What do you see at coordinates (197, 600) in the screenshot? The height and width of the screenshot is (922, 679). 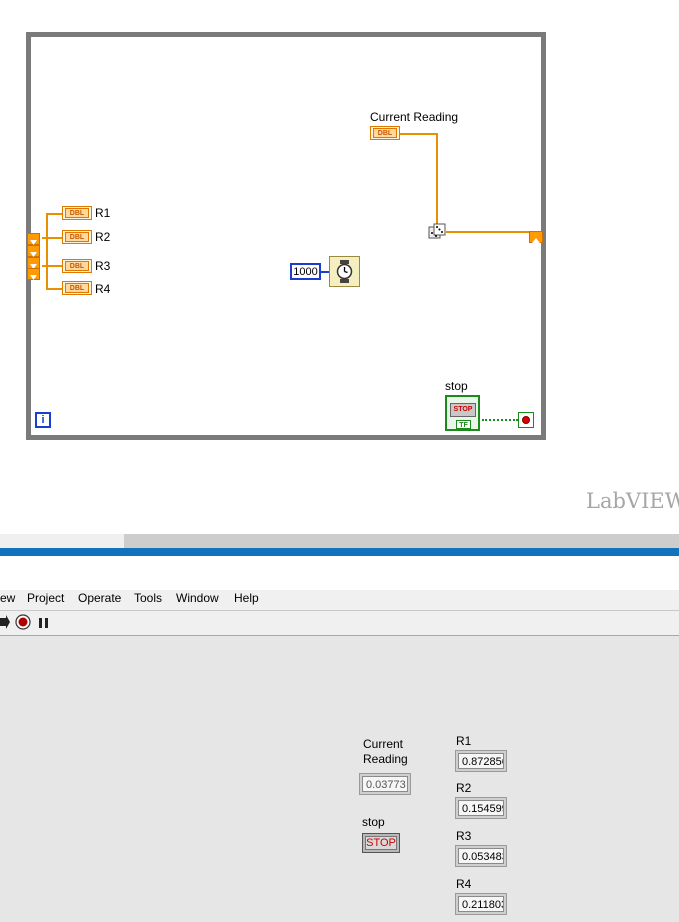 I see `menu-window: Window` at bounding box center [197, 600].